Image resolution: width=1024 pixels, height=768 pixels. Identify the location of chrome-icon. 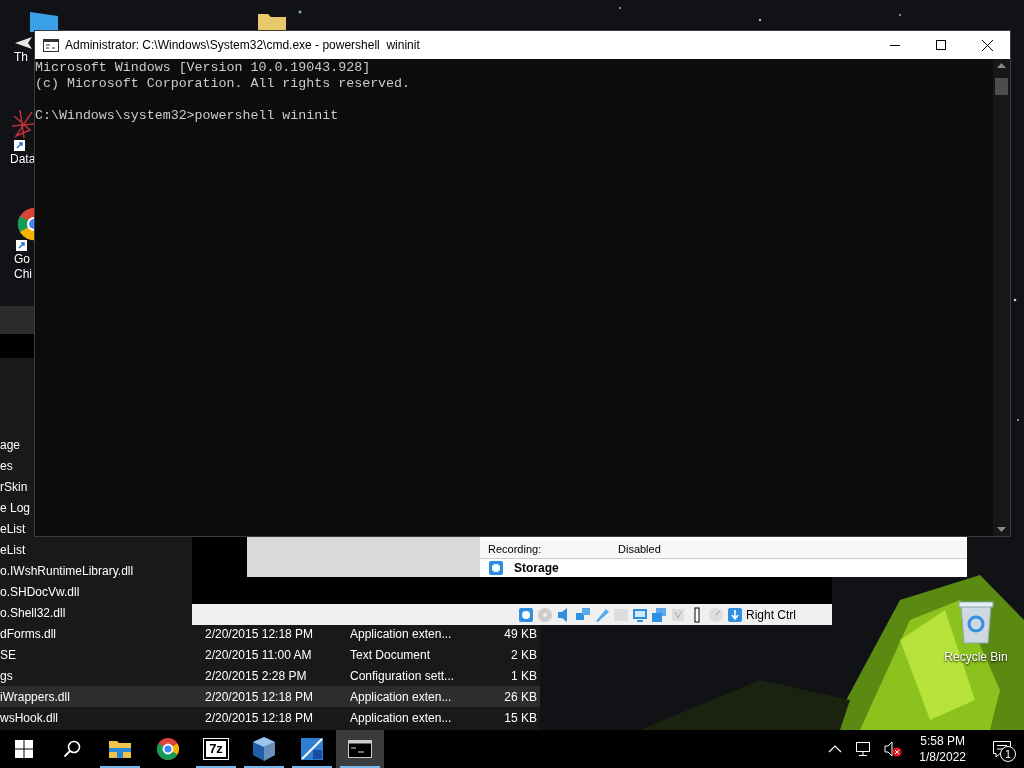
(168, 749).